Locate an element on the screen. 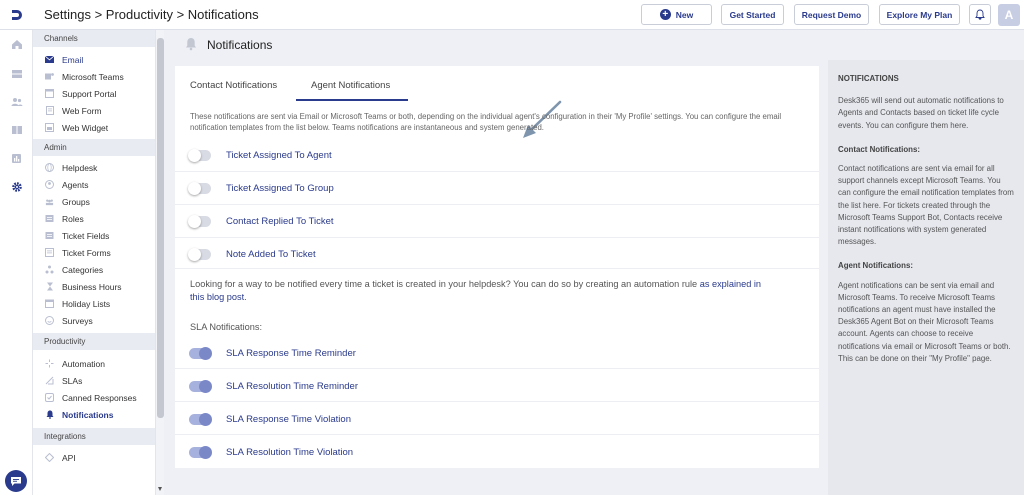 The width and height of the screenshot is (1024, 495). sidebar-item-canned-responses: Canned Responses is located at coordinates (94, 397).